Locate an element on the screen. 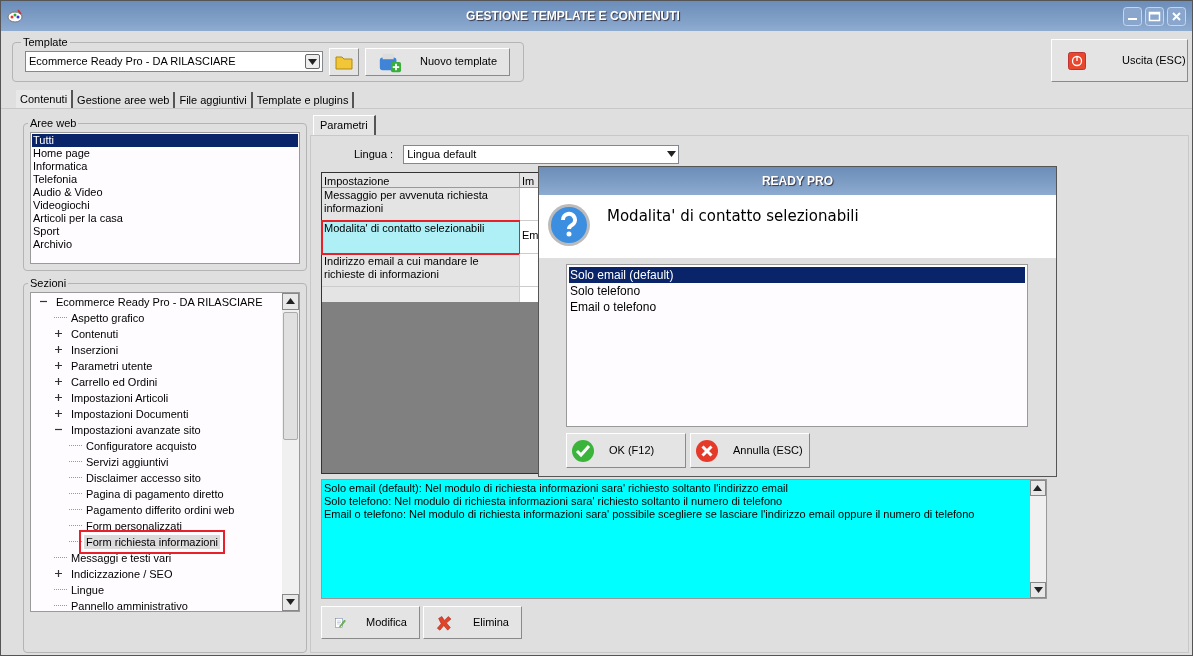  list-item: Articoli per la casa is located at coordinates (165, 218).